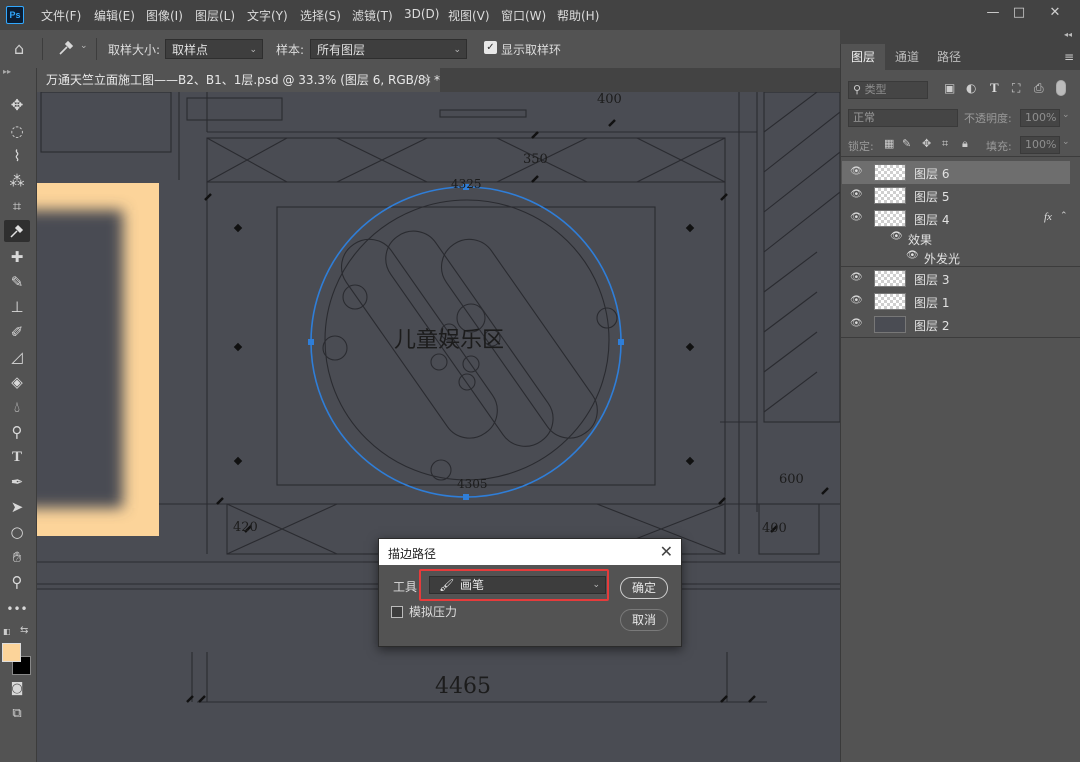  I want to click on layer-row-4: 👁︎ 图层 4 fx ⌃, so click(956, 218).